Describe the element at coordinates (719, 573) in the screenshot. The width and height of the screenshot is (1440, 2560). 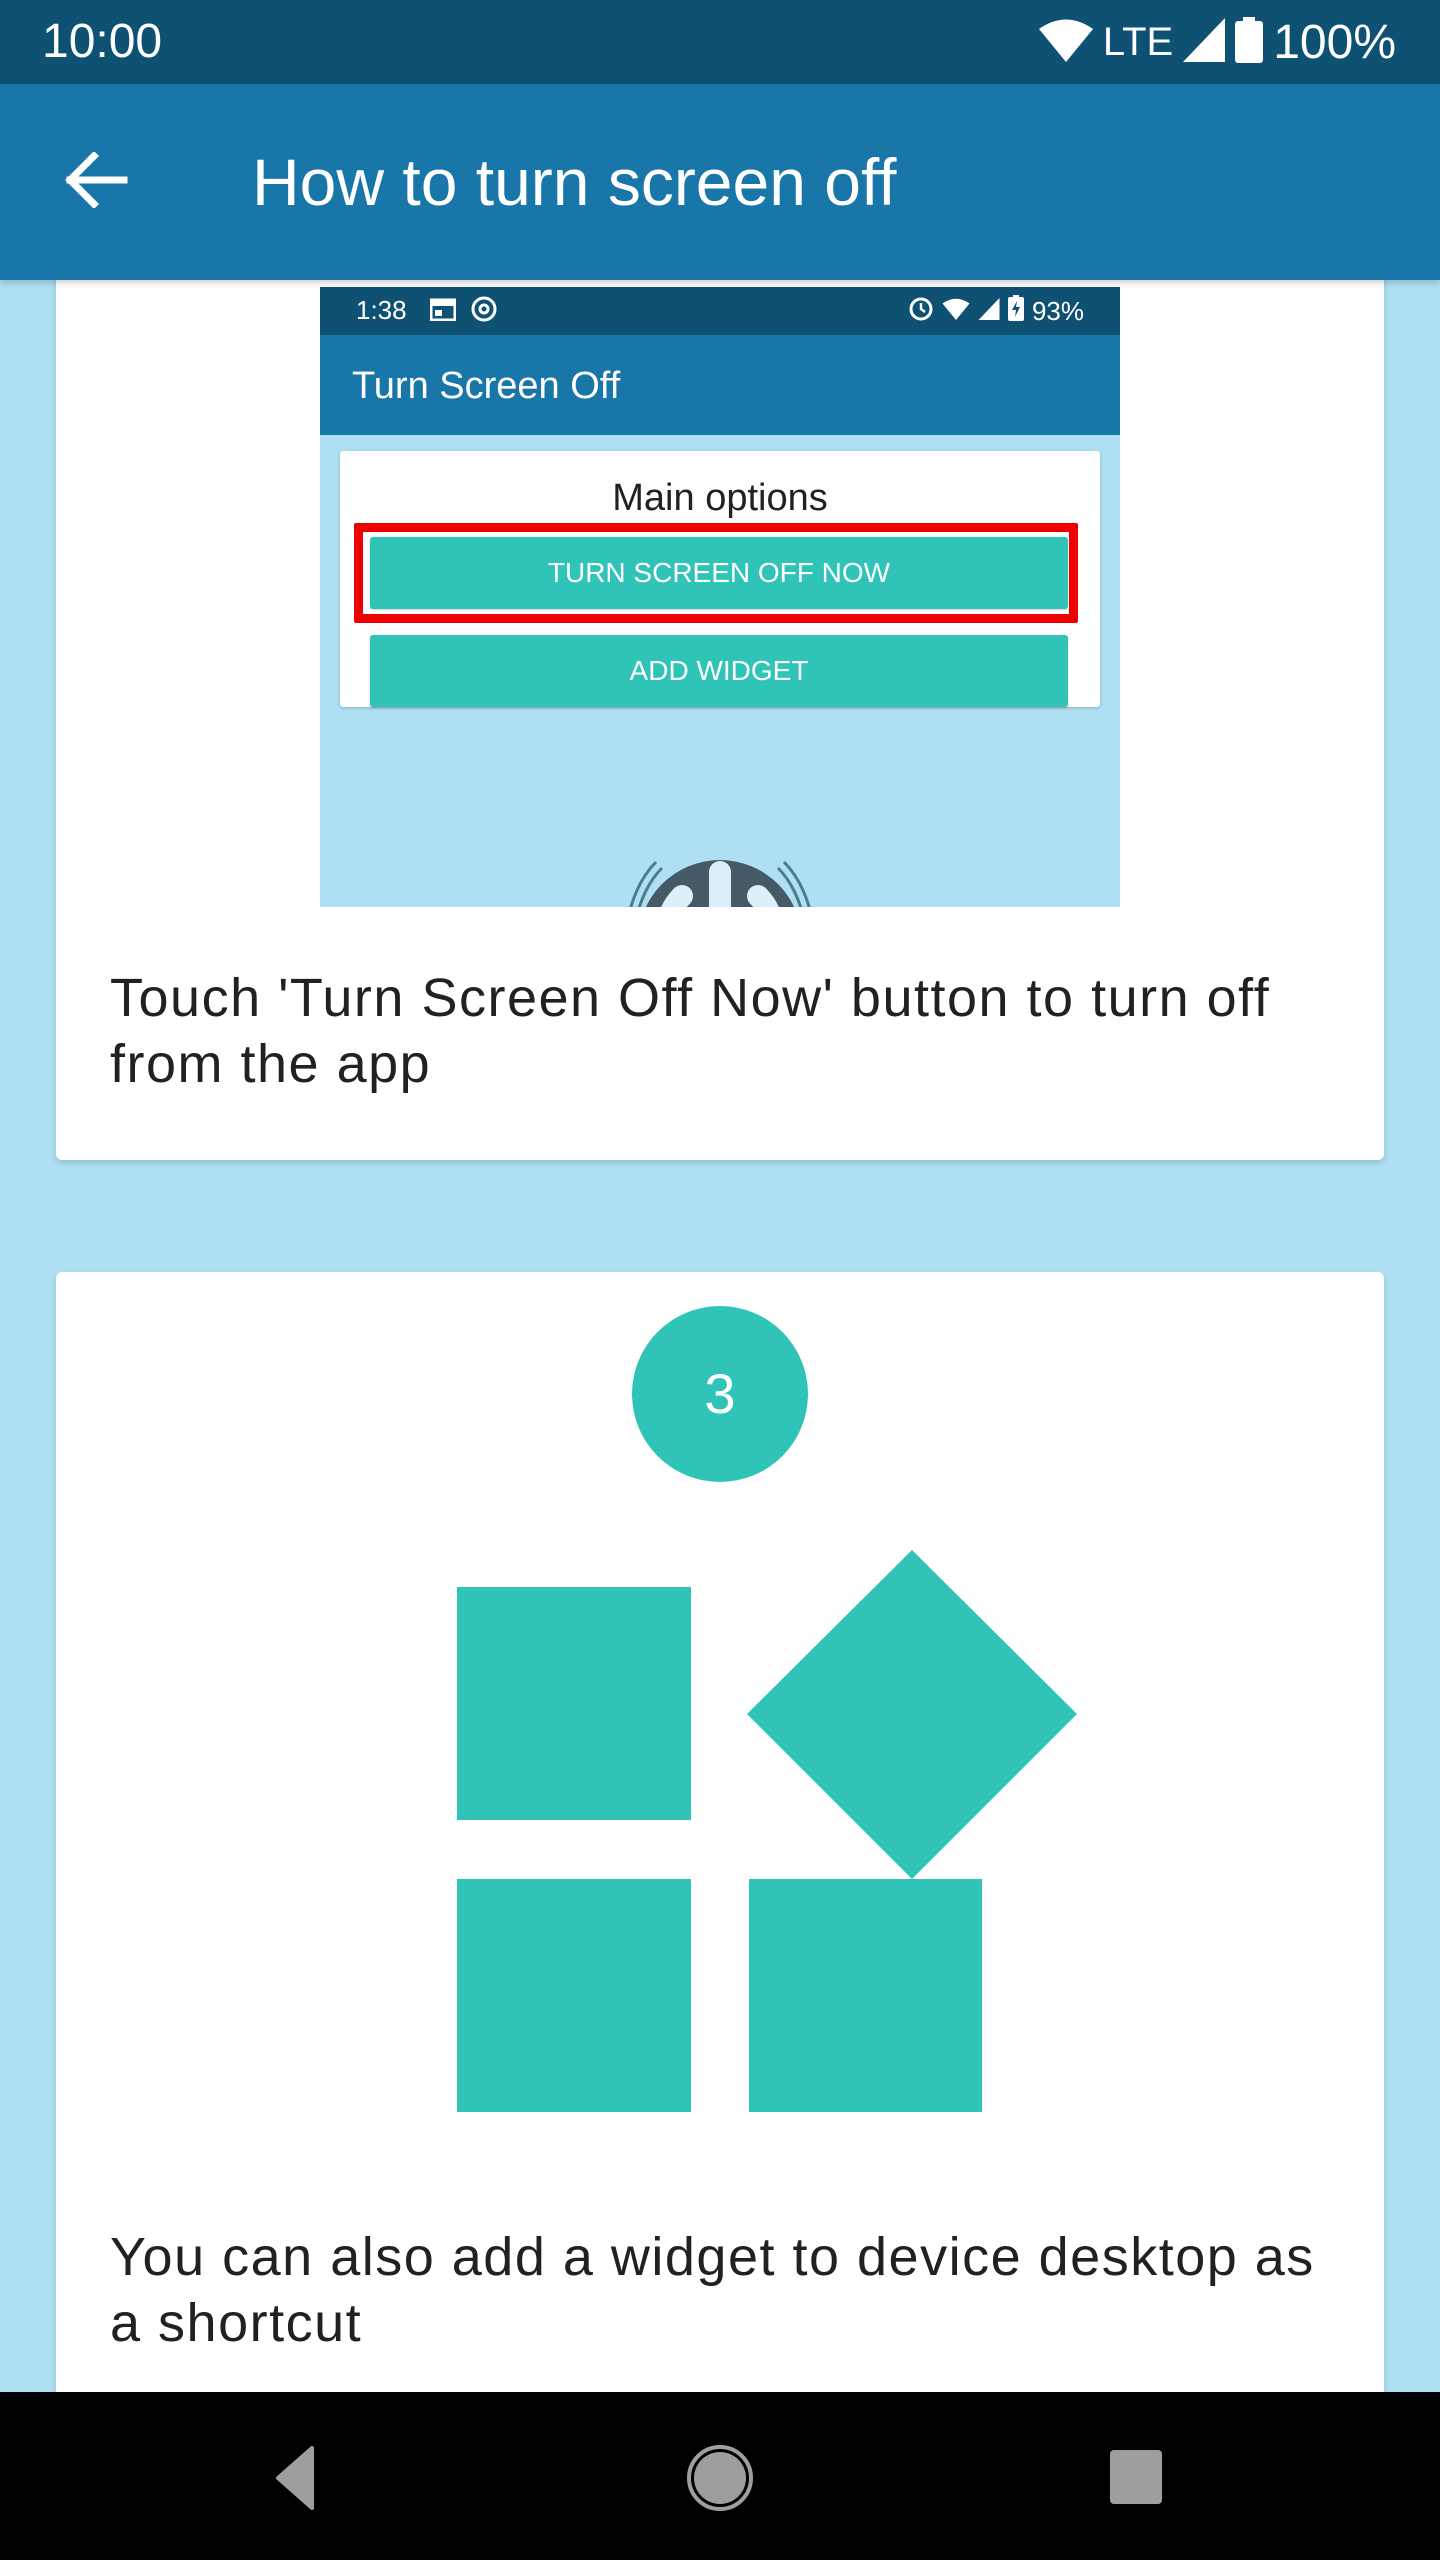
I see `screenshot-turn-screen-off-now-button: TURN SCREEN OFF NOW` at that location.